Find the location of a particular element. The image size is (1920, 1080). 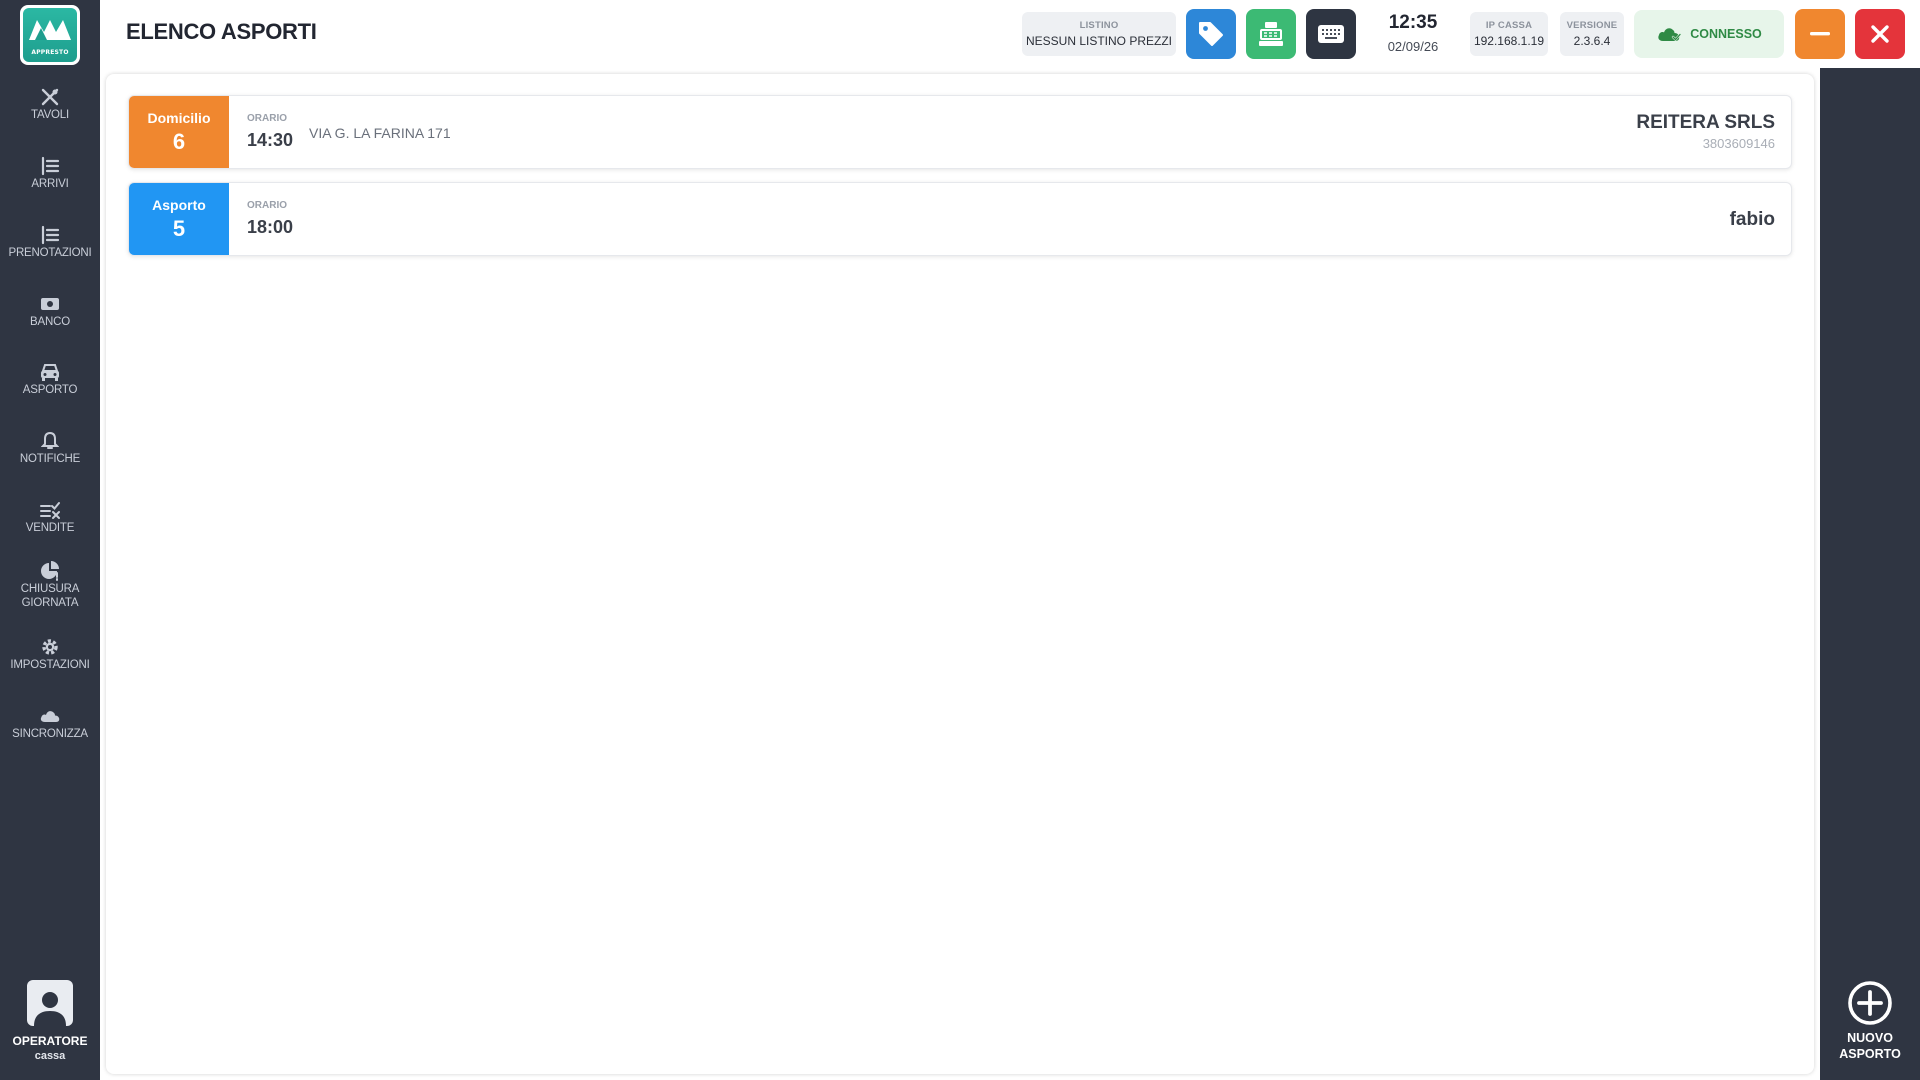

ip-indicator: IP CASSA 192.168.1.19 is located at coordinates (1509, 34).